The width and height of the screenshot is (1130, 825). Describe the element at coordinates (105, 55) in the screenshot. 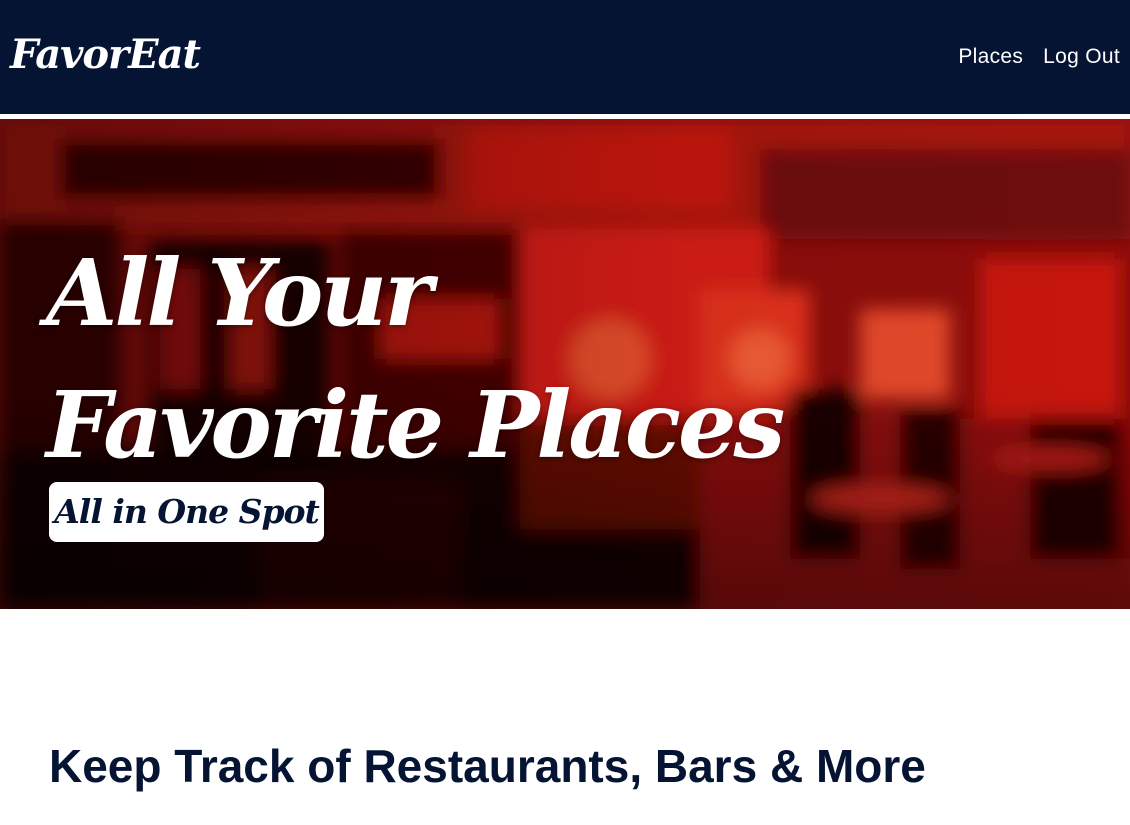

I see `brand-logo: FavorEat` at that location.